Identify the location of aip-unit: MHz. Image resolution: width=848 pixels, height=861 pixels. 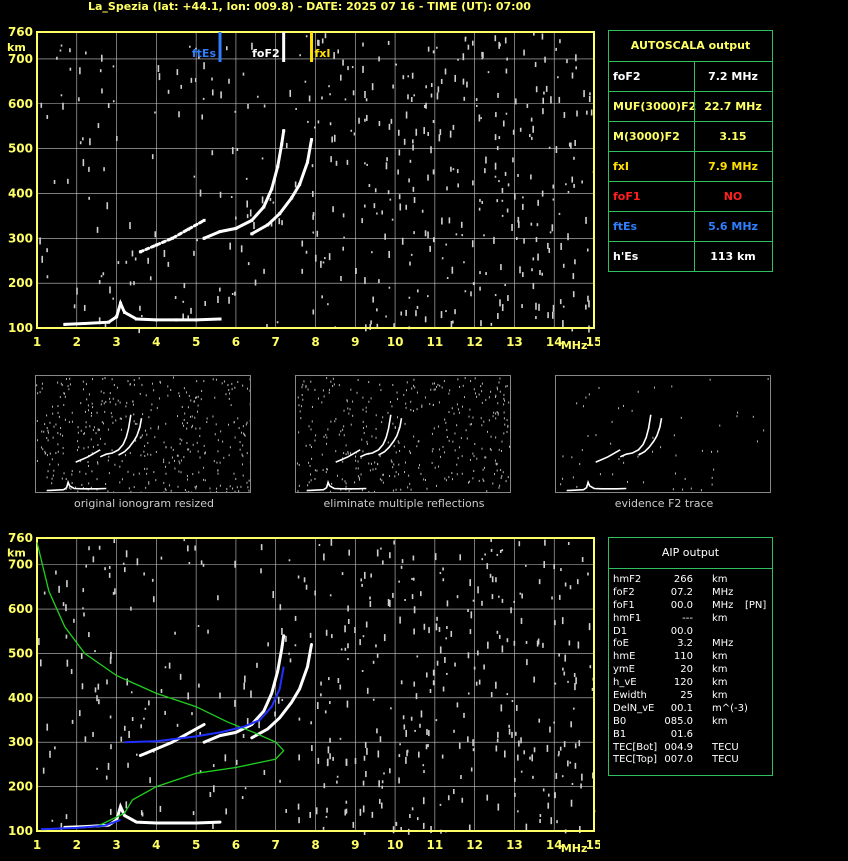
(723, 644).